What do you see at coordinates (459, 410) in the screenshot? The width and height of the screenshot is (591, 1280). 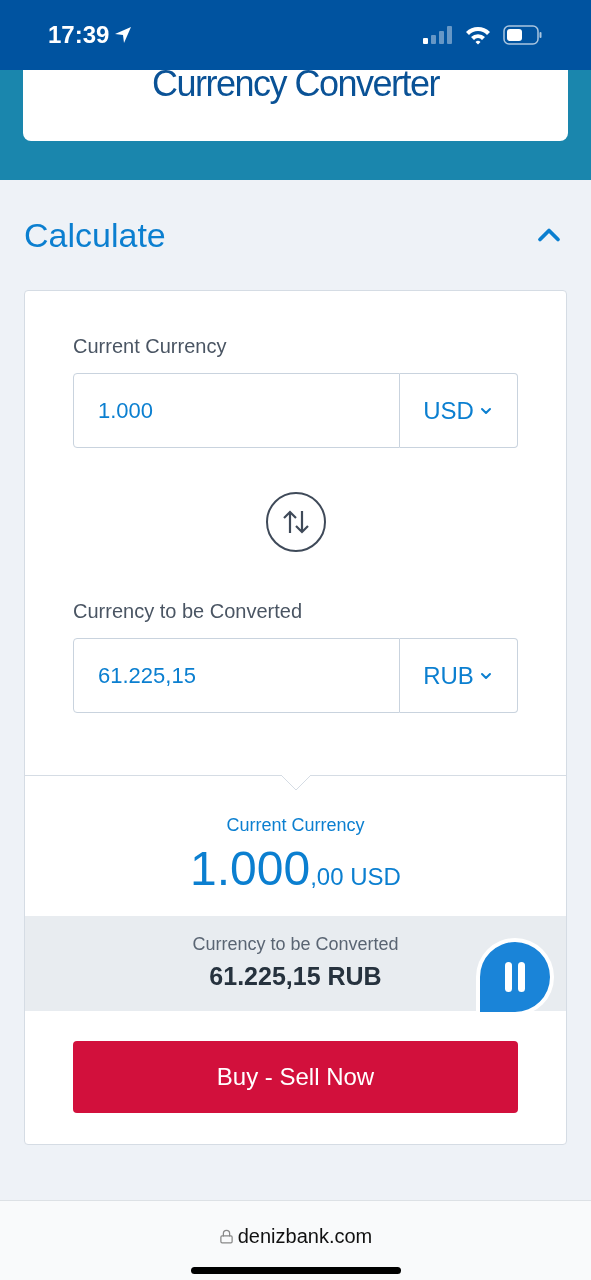 I see `currency-select: USD` at bounding box center [459, 410].